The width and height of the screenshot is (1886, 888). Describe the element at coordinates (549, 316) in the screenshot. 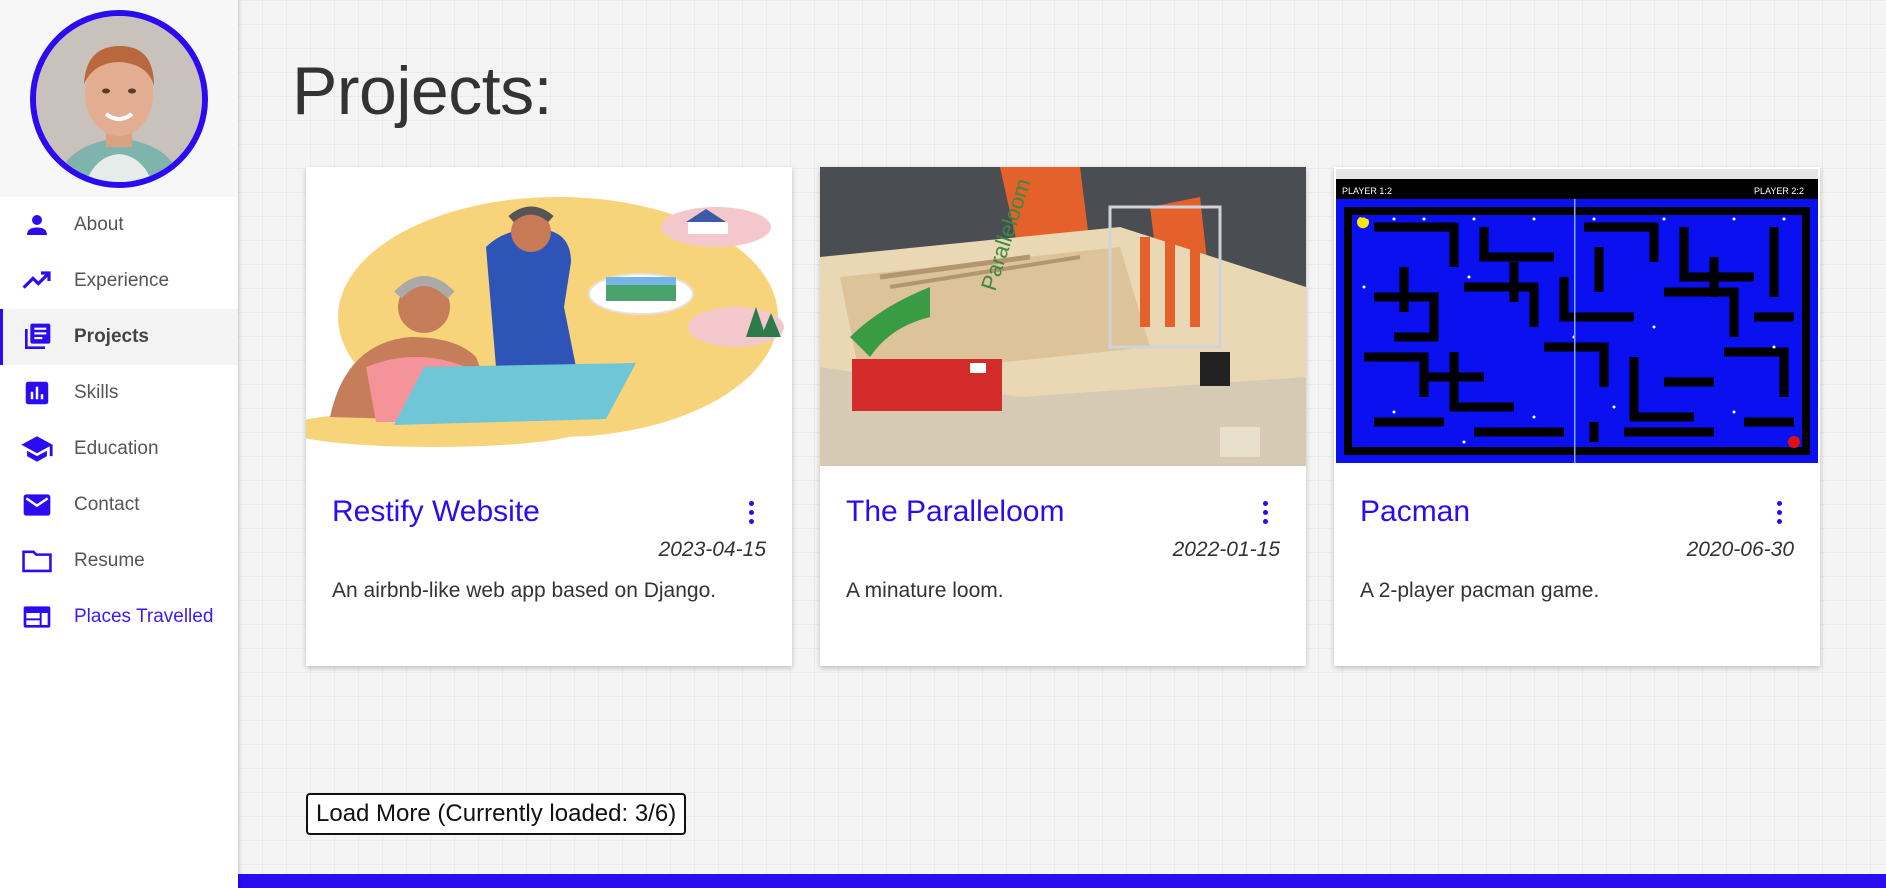

I see `project-image-restify` at that location.